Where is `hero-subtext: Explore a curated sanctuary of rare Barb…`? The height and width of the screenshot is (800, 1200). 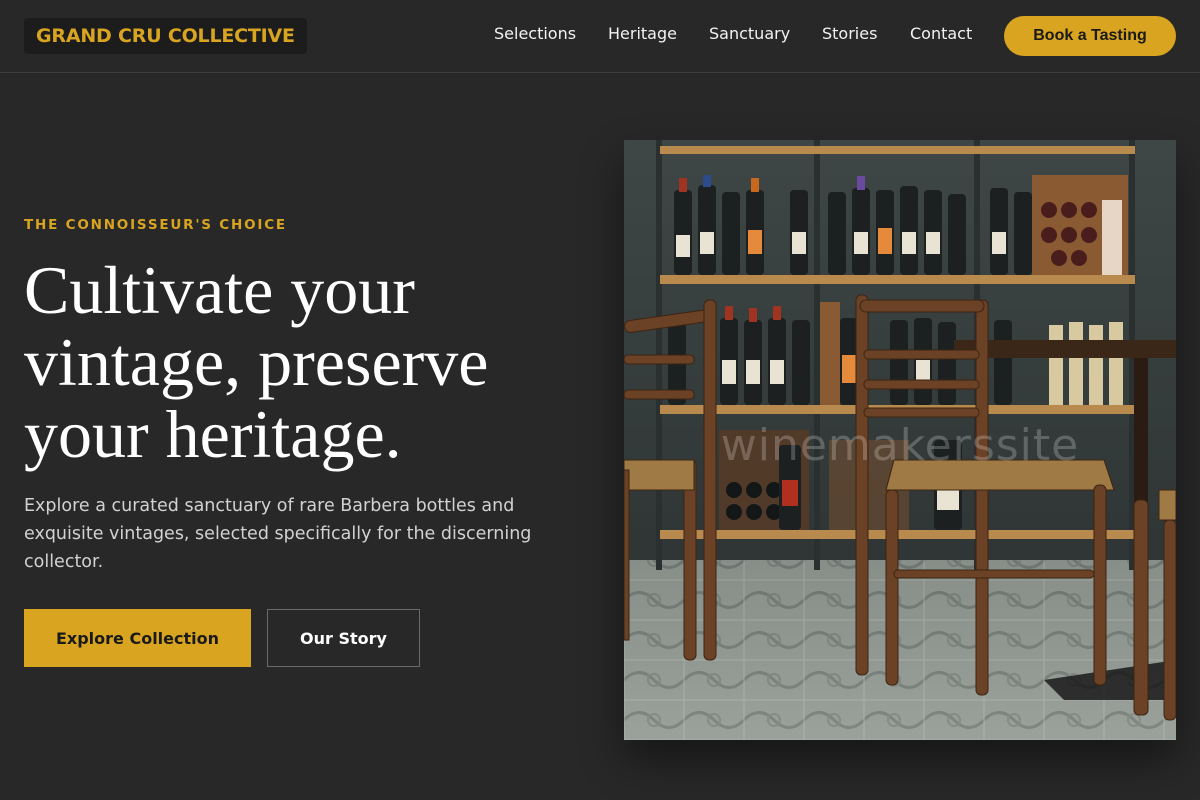 hero-subtext: Explore a curated sanctuary of rare Barb… is located at coordinates (278, 534).